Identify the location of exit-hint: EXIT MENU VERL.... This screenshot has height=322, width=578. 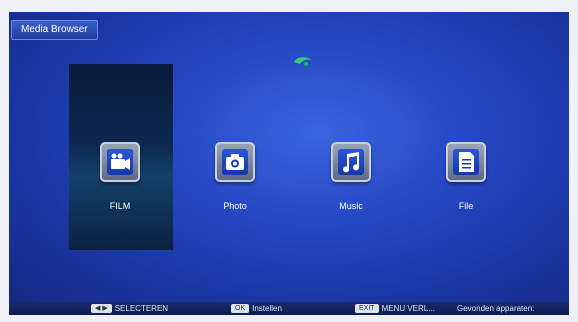
(395, 308).